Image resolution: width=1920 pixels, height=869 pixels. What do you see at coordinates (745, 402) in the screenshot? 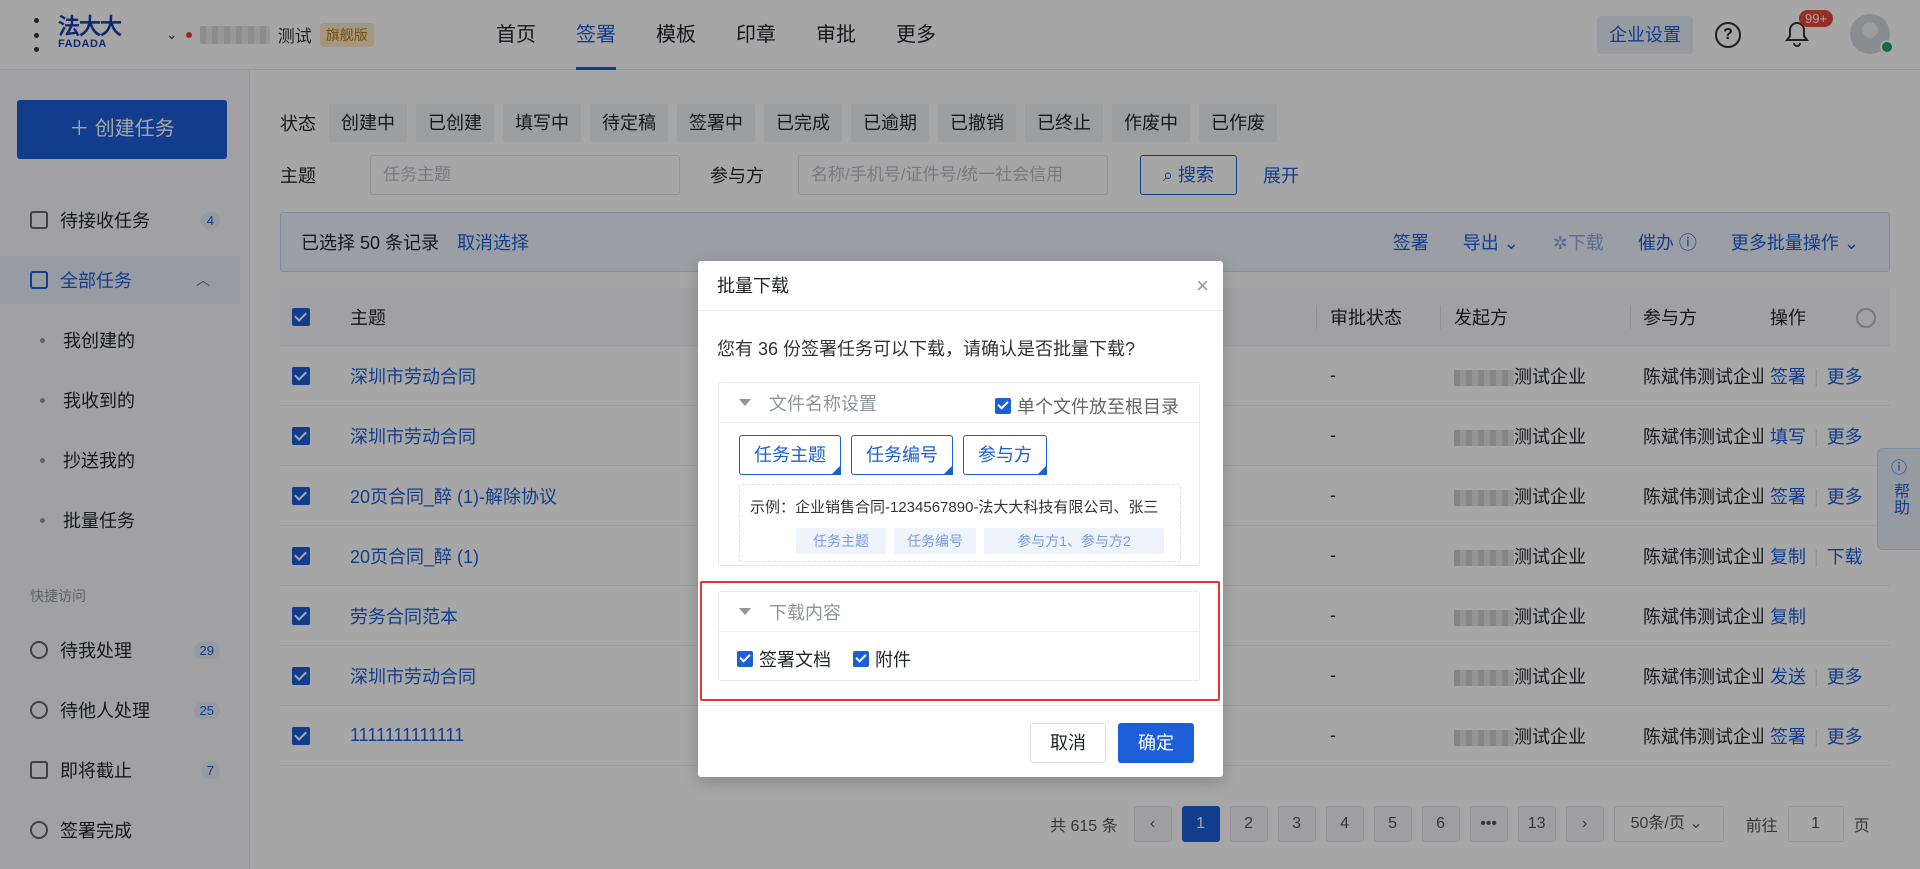
I see `collapse-triangle-icon` at bounding box center [745, 402].